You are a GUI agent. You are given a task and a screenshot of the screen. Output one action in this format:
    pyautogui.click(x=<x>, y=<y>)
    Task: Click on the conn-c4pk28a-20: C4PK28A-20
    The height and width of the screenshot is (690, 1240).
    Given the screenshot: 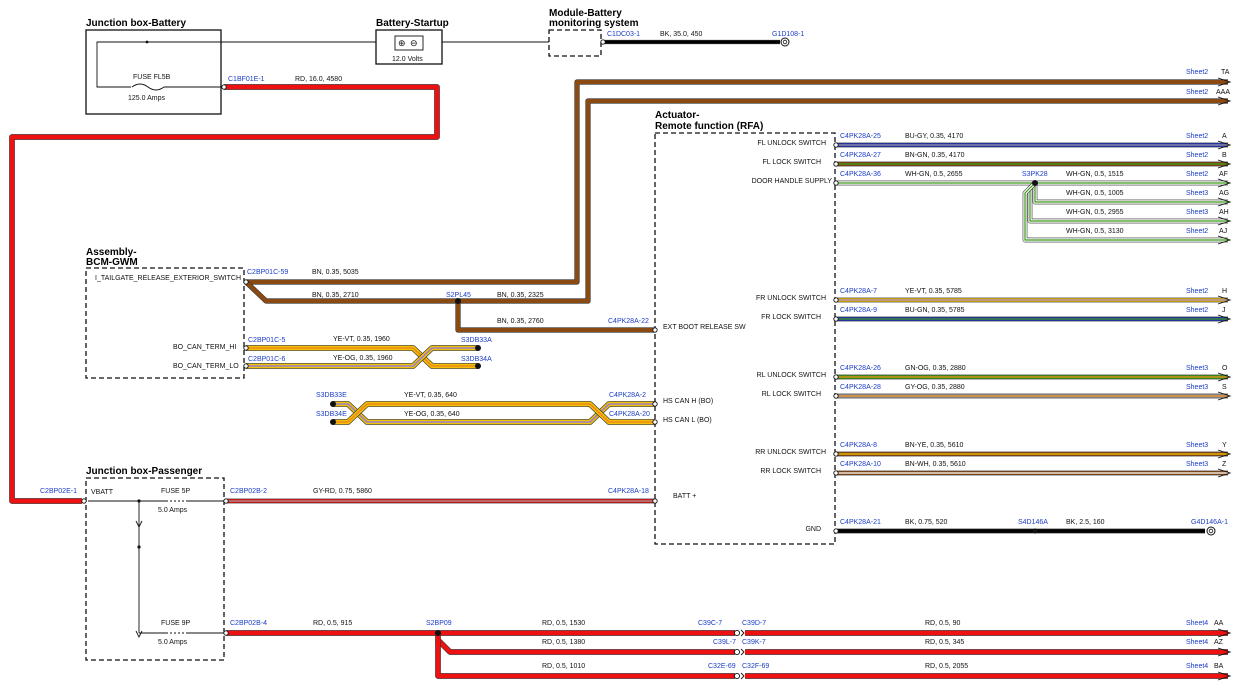 What is the action you would take?
    pyautogui.click(x=629, y=414)
    